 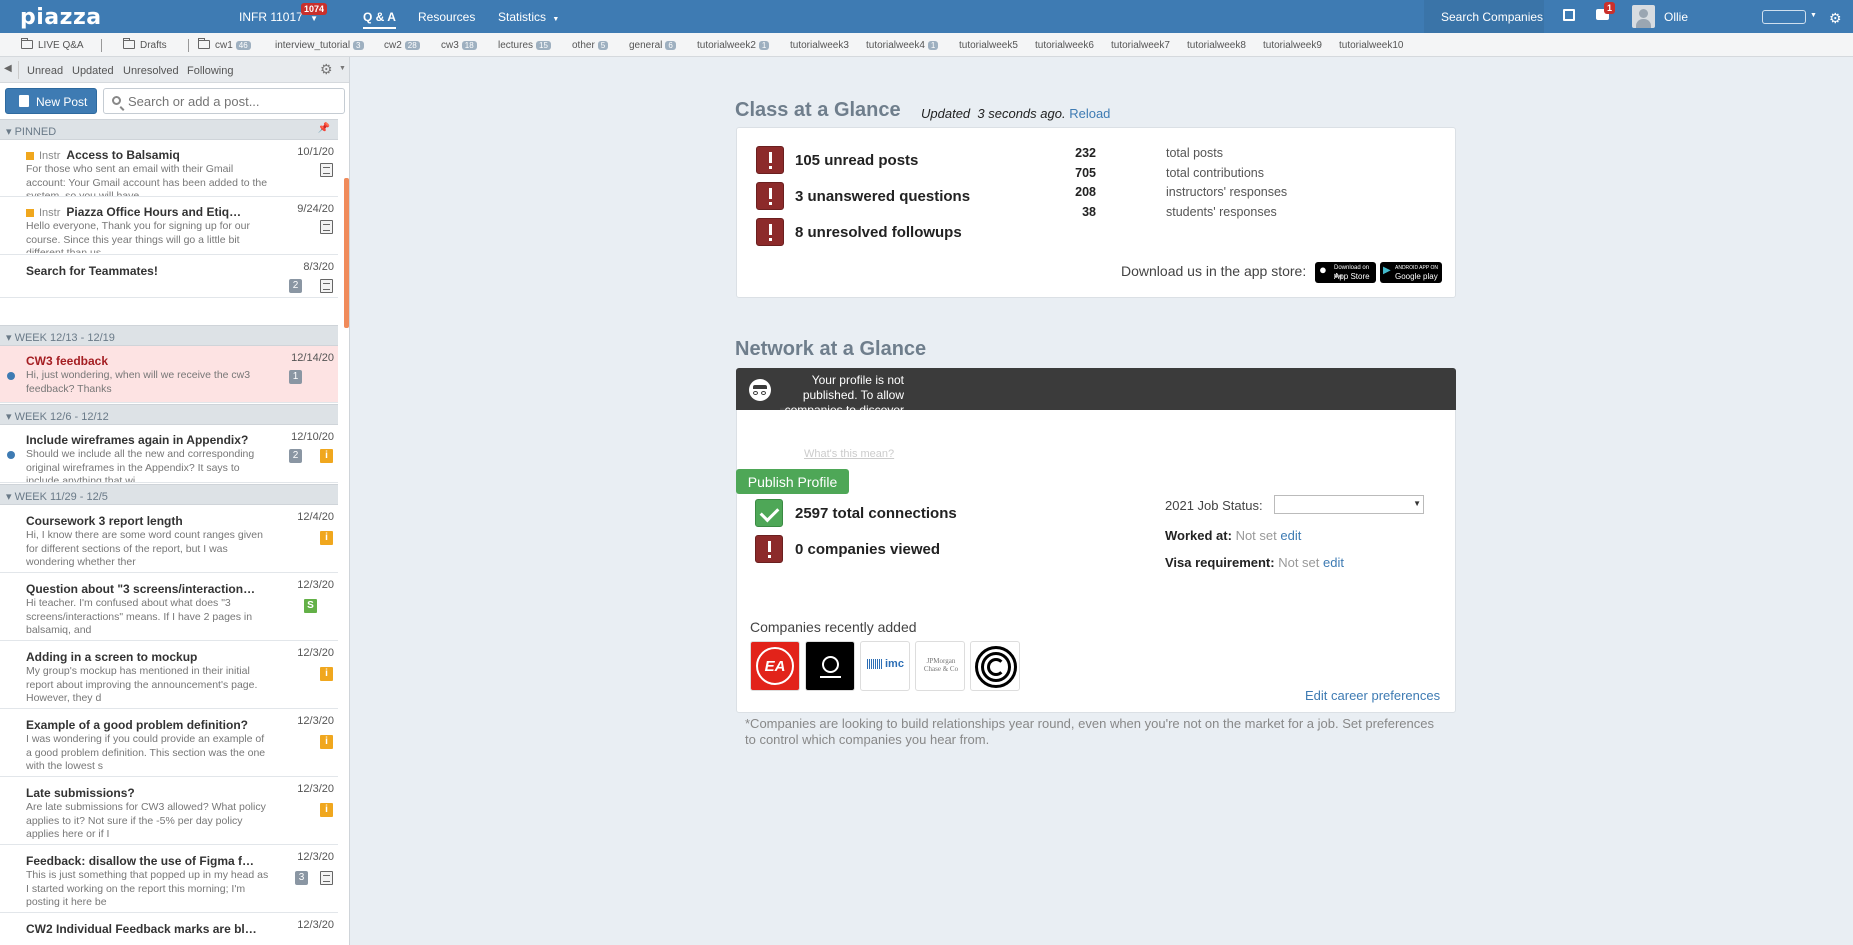 I want to click on folder-cw1: cw1 46, so click(x=224, y=44).